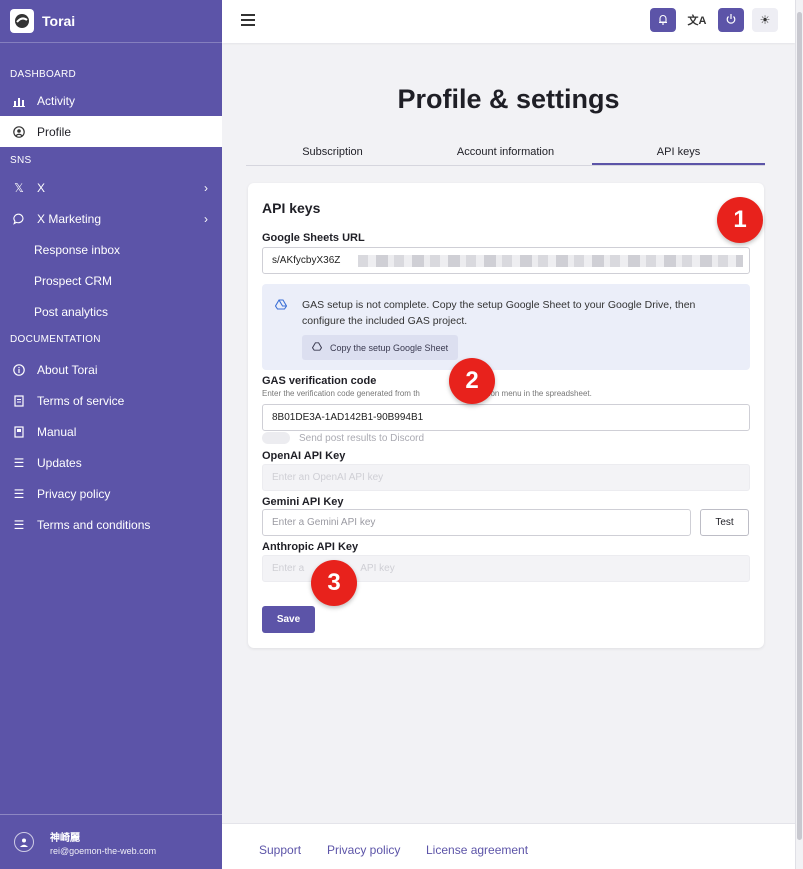  I want to click on x-logo-icon: 𝕏, so click(19, 187).